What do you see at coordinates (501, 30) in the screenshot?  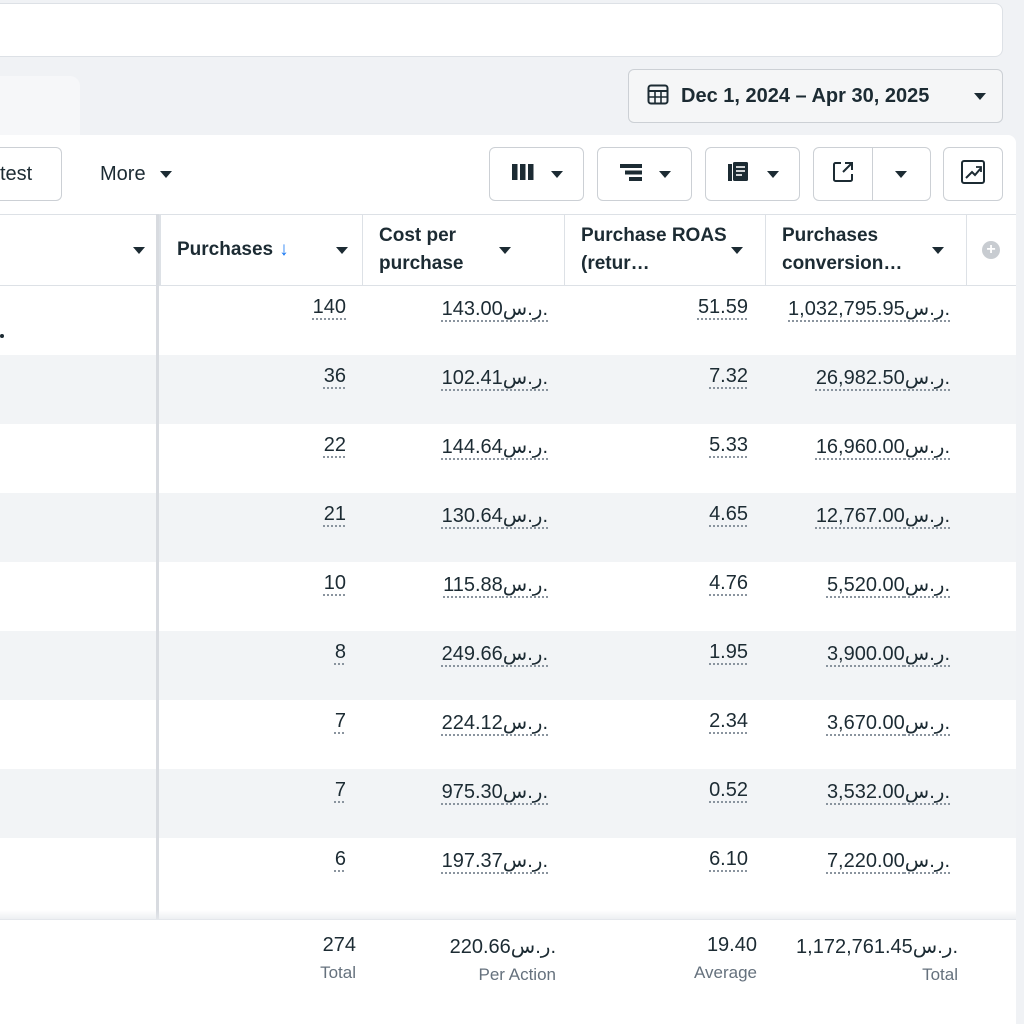 I see `search-bar` at bounding box center [501, 30].